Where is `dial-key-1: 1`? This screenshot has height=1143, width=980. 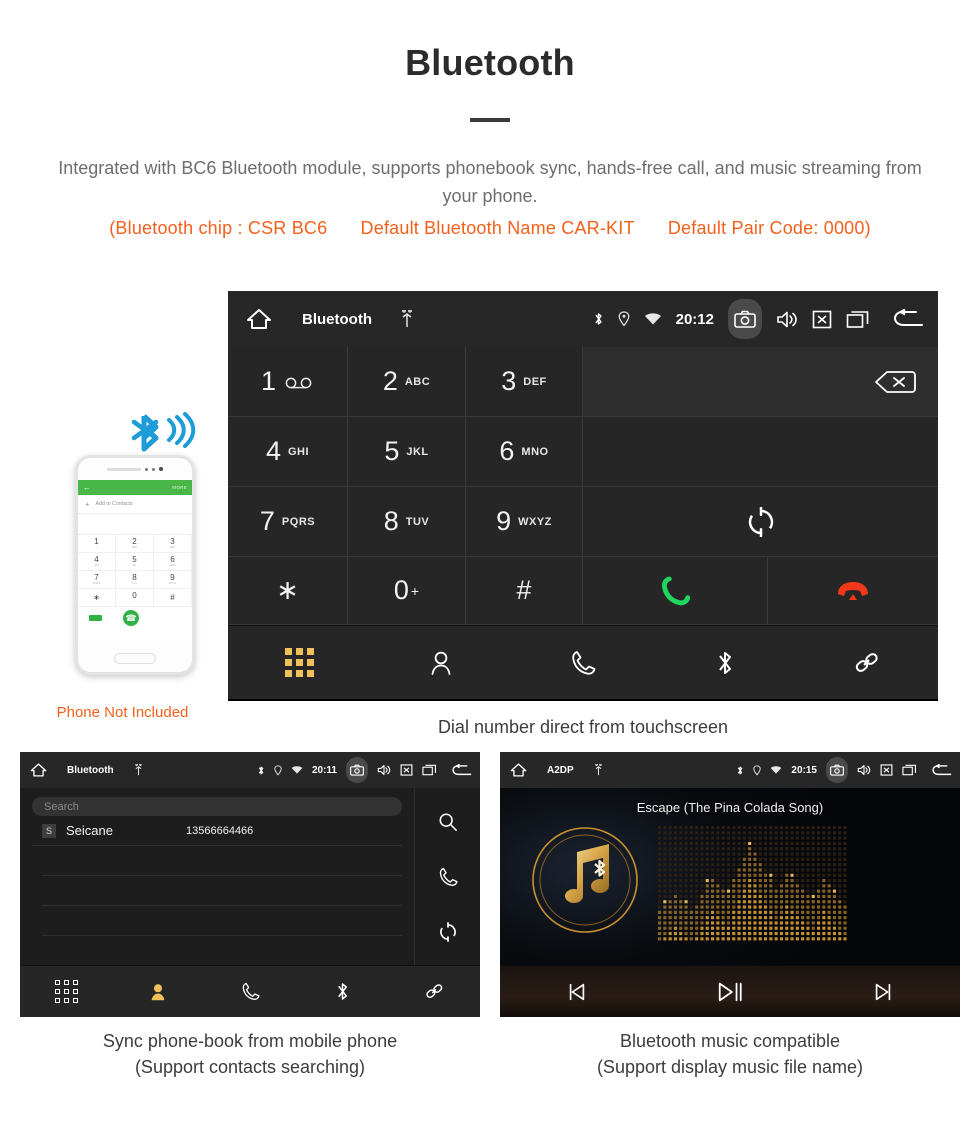
dial-key-1: 1 is located at coordinates (288, 382).